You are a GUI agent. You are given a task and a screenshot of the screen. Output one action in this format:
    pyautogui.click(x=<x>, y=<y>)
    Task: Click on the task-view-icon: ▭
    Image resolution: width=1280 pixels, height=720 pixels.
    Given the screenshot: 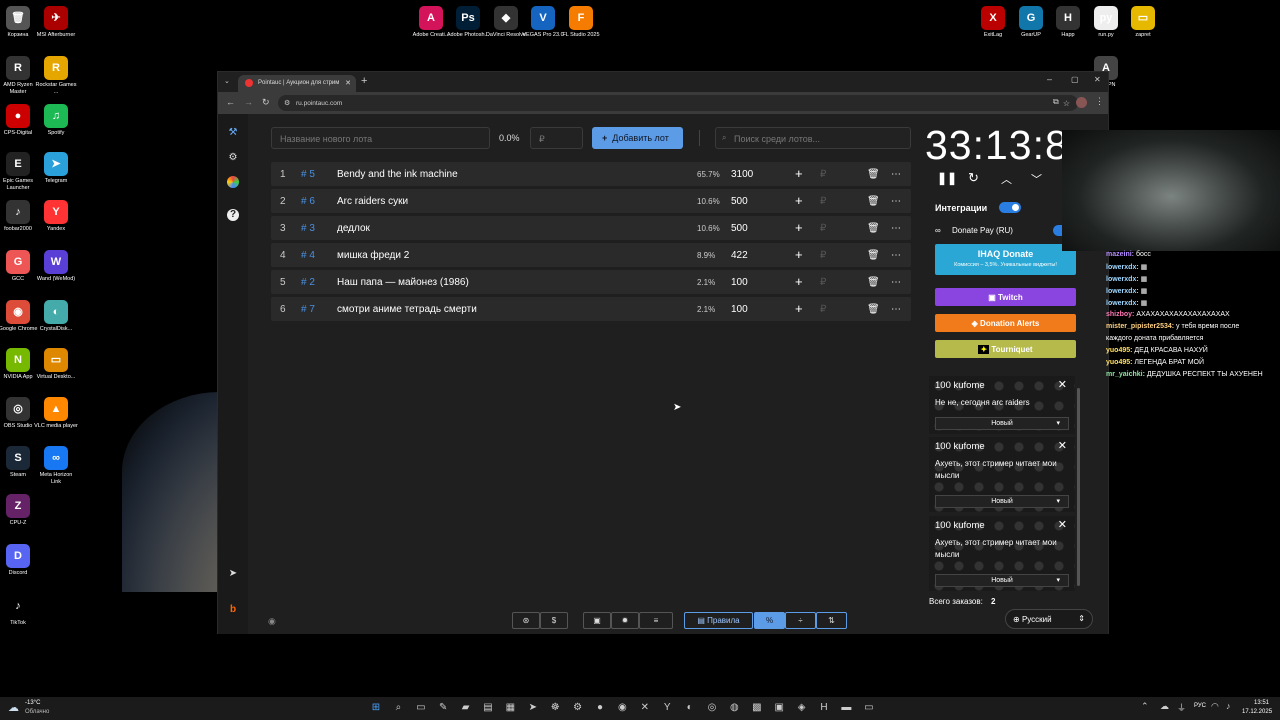 What is the action you would take?
    pyautogui.click(x=421, y=708)
    